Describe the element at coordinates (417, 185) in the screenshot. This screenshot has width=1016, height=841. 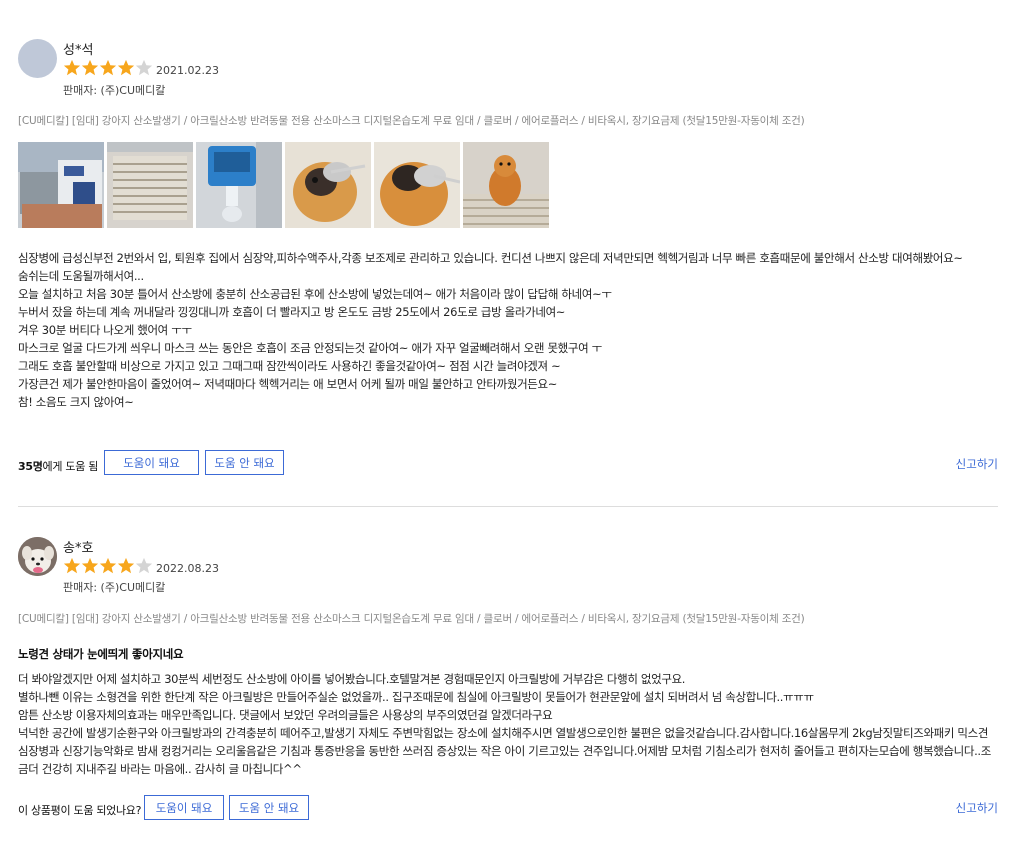
I see `dog-mask-closeup-photo` at that location.